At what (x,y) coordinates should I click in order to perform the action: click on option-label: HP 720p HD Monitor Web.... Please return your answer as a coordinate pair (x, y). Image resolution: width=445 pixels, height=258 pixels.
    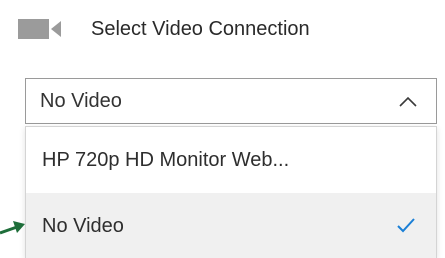
    Looking at the image, I should click on (166, 159).